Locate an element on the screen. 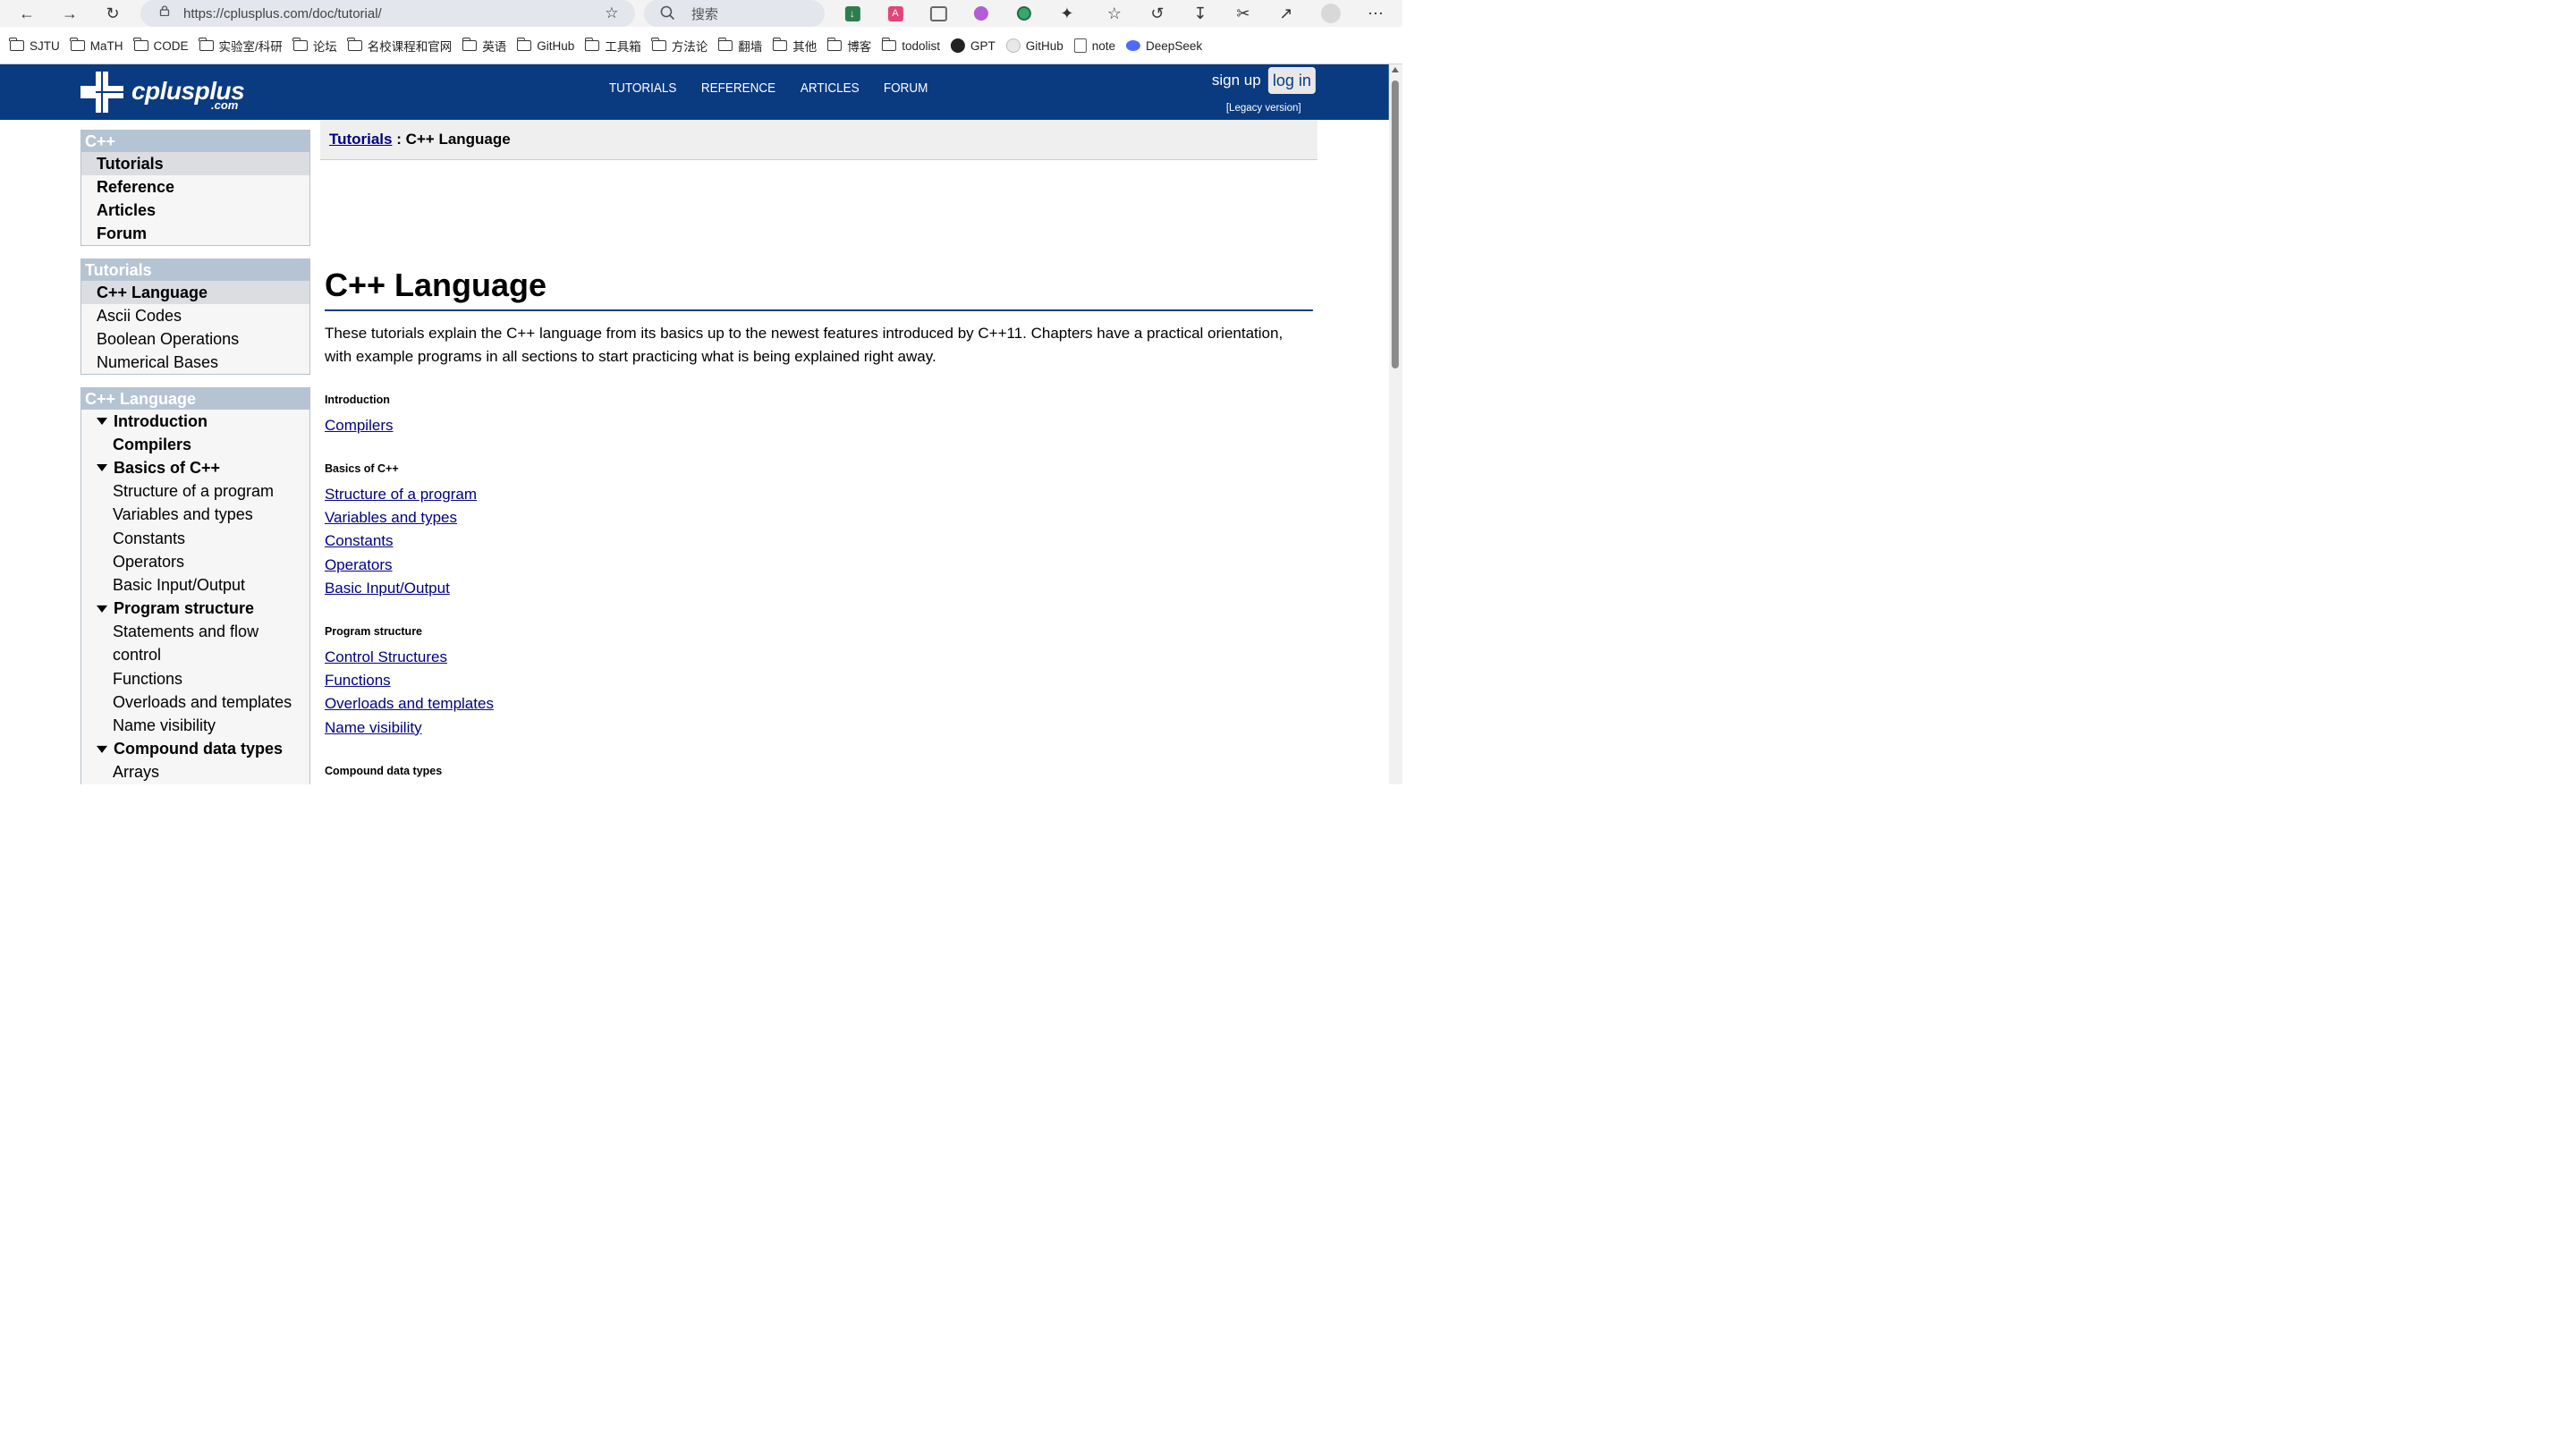  section-links: Compilers is located at coordinates (359, 426).